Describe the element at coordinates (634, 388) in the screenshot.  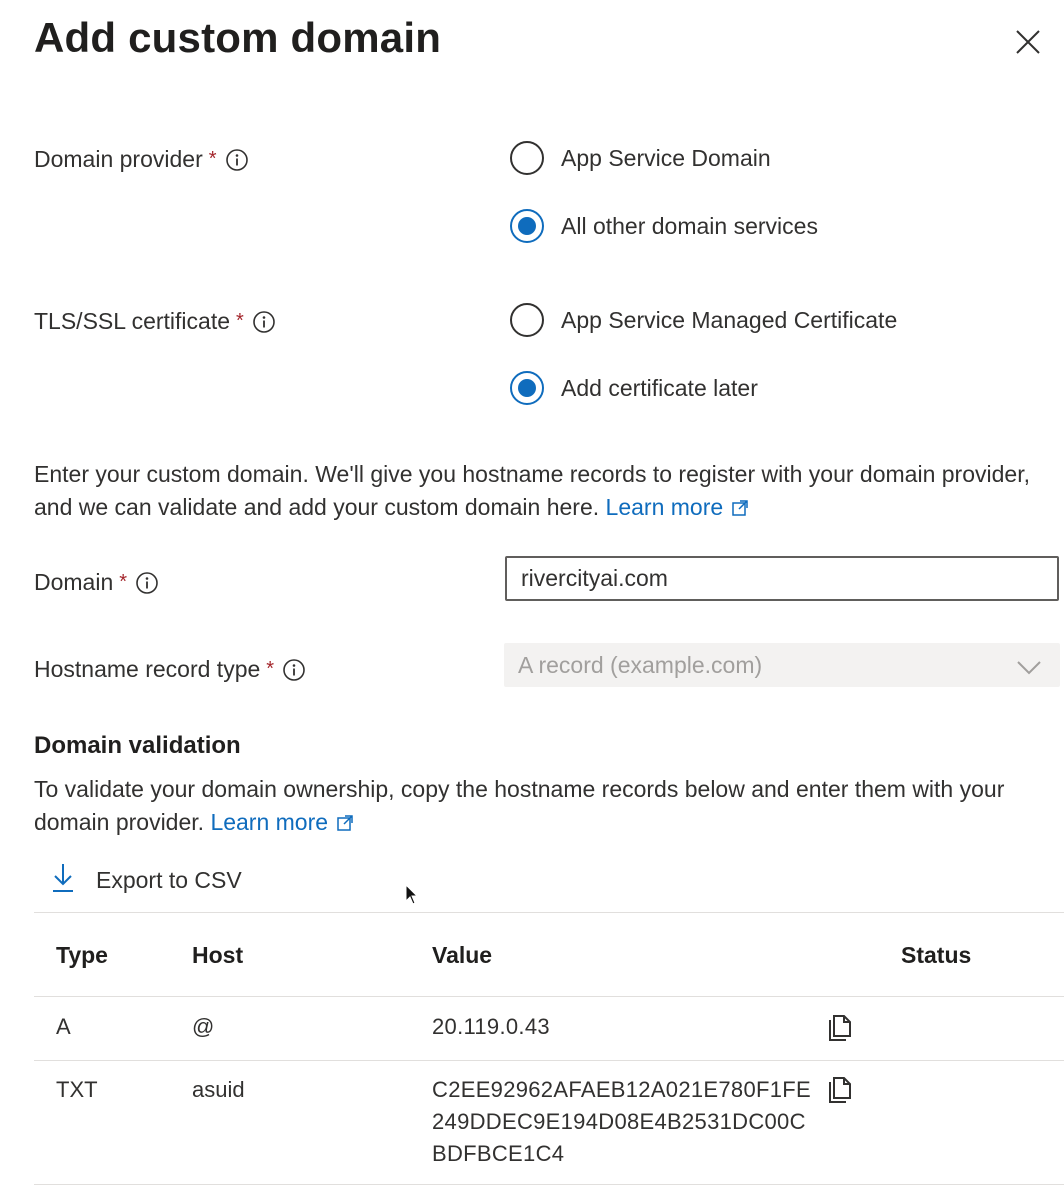
I see `radio-add-certificate-later: Add certificate later` at that location.